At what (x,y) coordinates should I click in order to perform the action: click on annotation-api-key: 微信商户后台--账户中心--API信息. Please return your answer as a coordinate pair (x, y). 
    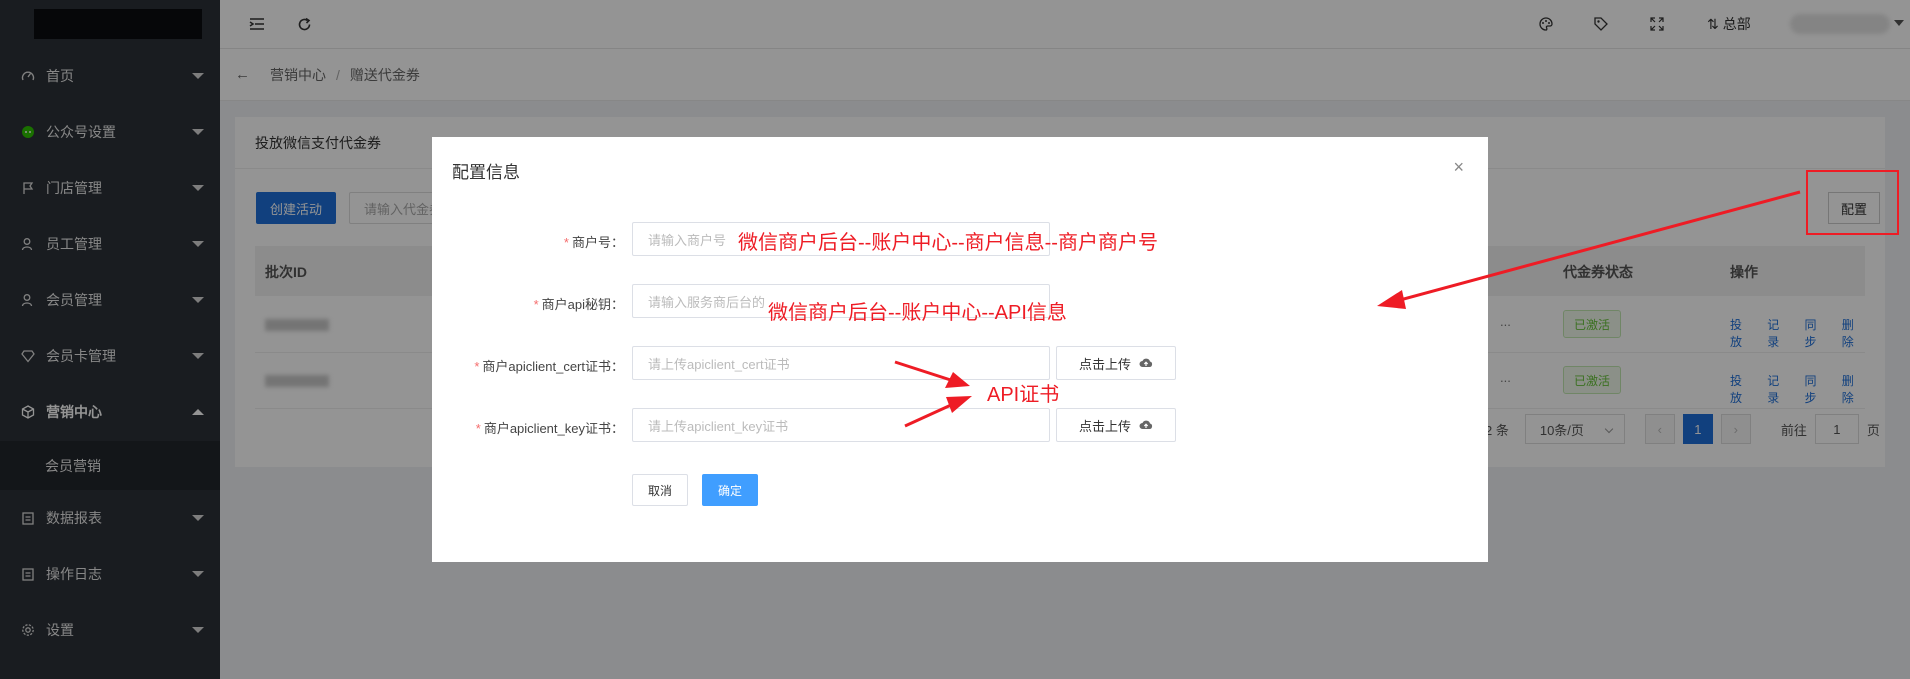
    Looking at the image, I should click on (917, 313).